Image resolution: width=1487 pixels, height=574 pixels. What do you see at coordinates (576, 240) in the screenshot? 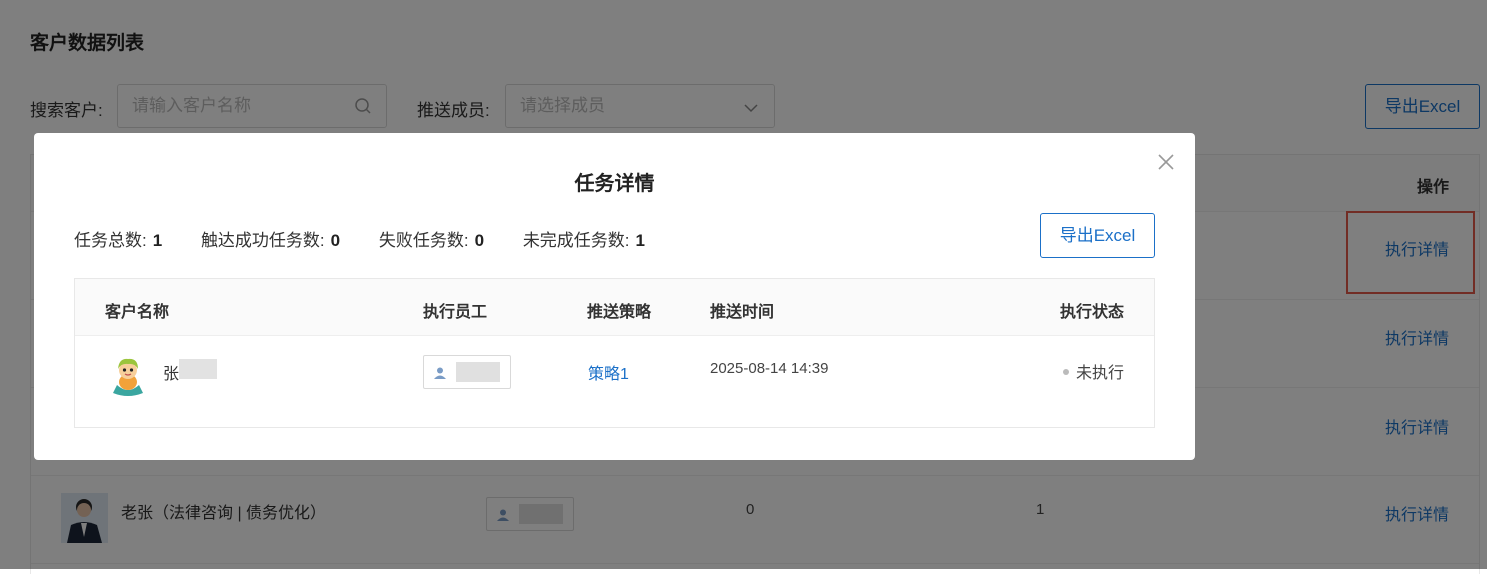
I see `stat-label: 未完成任务数:` at bounding box center [576, 240].